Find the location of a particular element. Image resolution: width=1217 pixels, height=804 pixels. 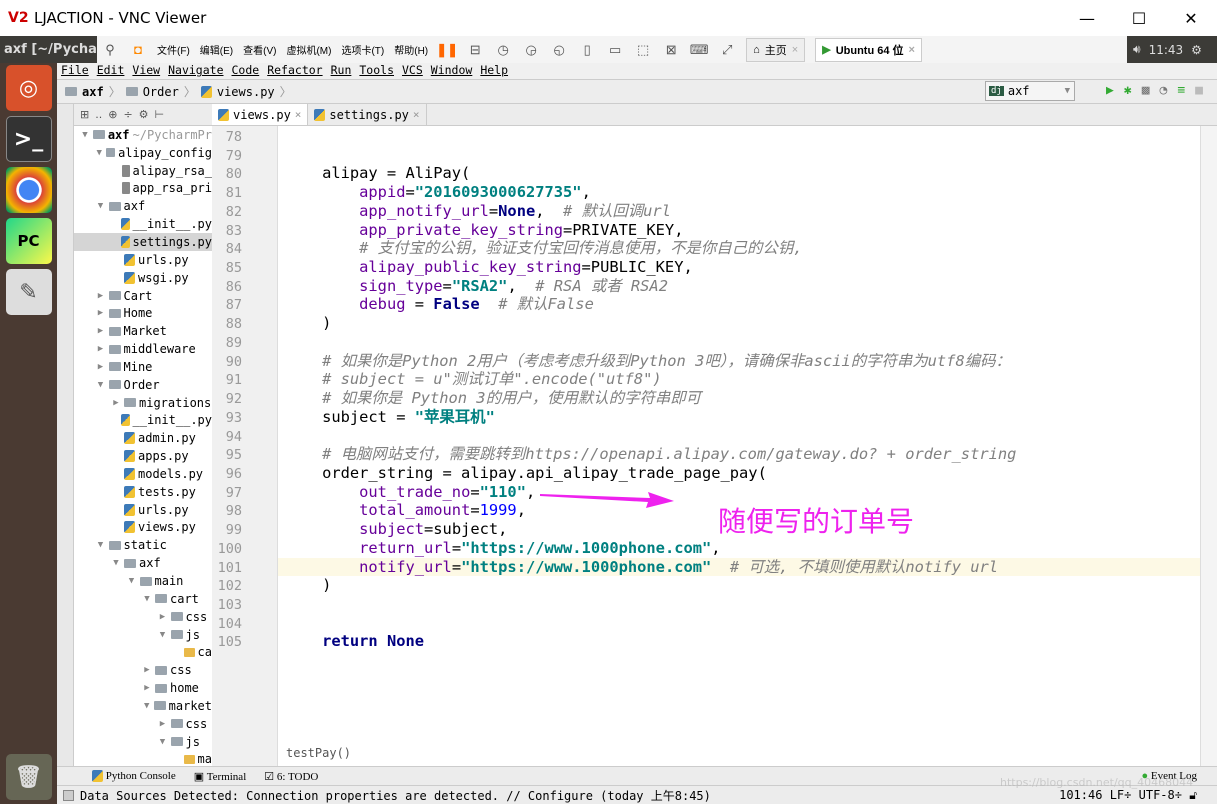

terminal-launcher-icon: >_ is located at coordinates (28, 139).